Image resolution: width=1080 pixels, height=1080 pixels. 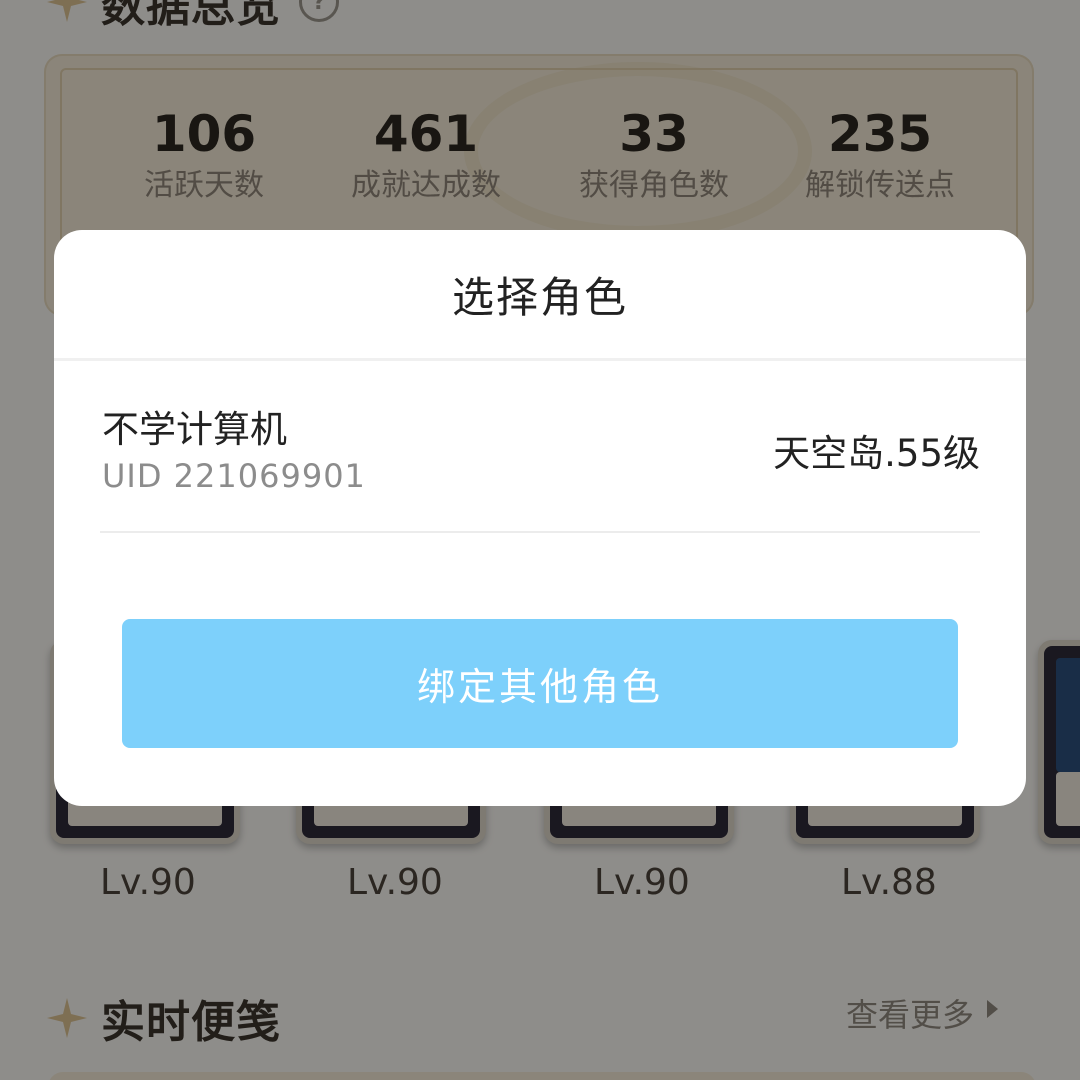 What do you see at coordinates (194, 429) in the screenshot?
I see `role-name: 不学计算机` at bounding box center [194, 429].